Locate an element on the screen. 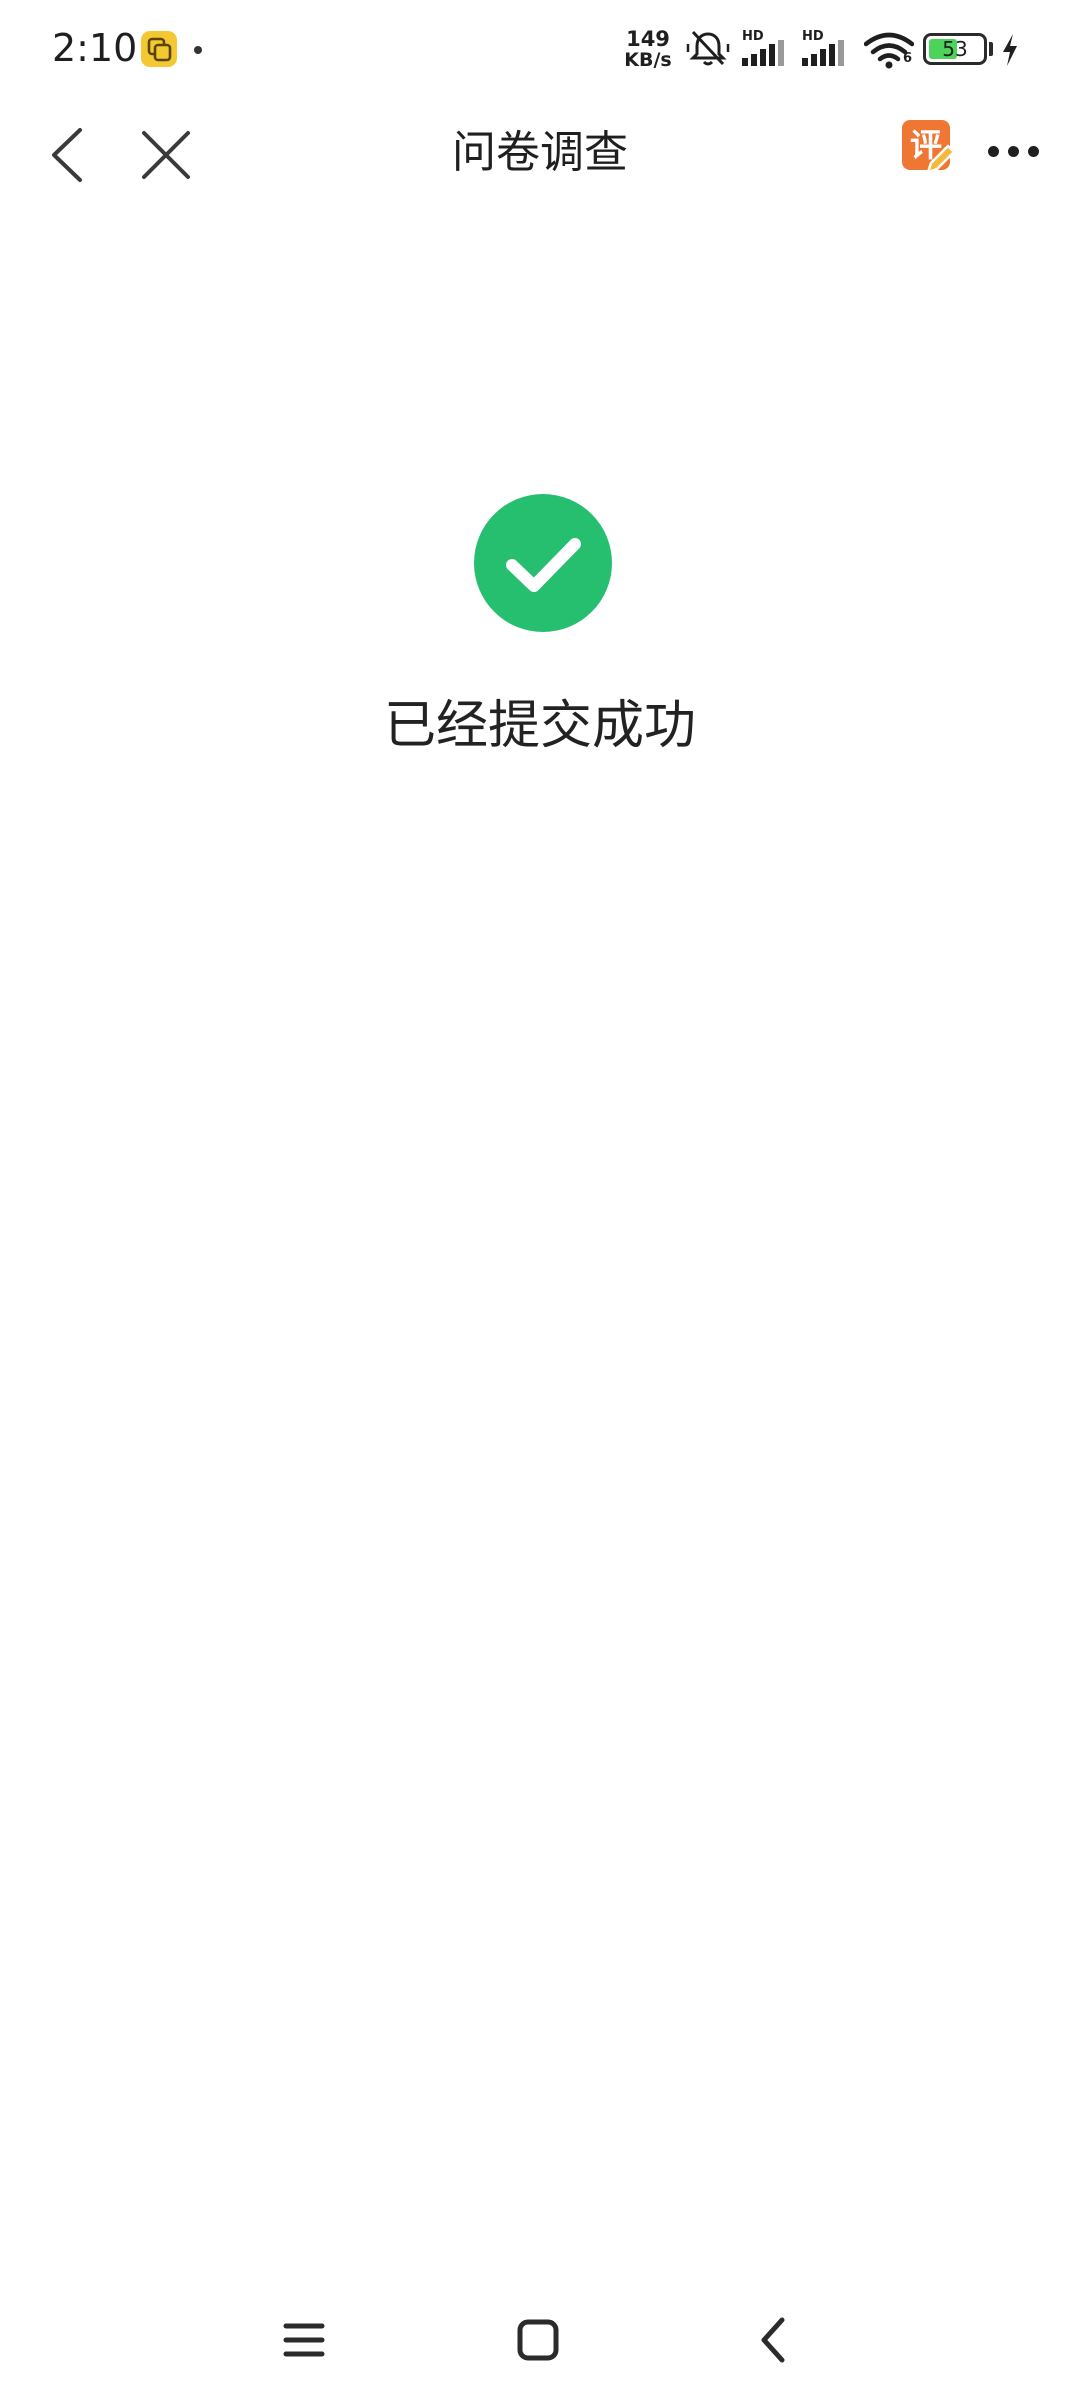  battery-indicator: 53 is located at coordinates (955, 49).